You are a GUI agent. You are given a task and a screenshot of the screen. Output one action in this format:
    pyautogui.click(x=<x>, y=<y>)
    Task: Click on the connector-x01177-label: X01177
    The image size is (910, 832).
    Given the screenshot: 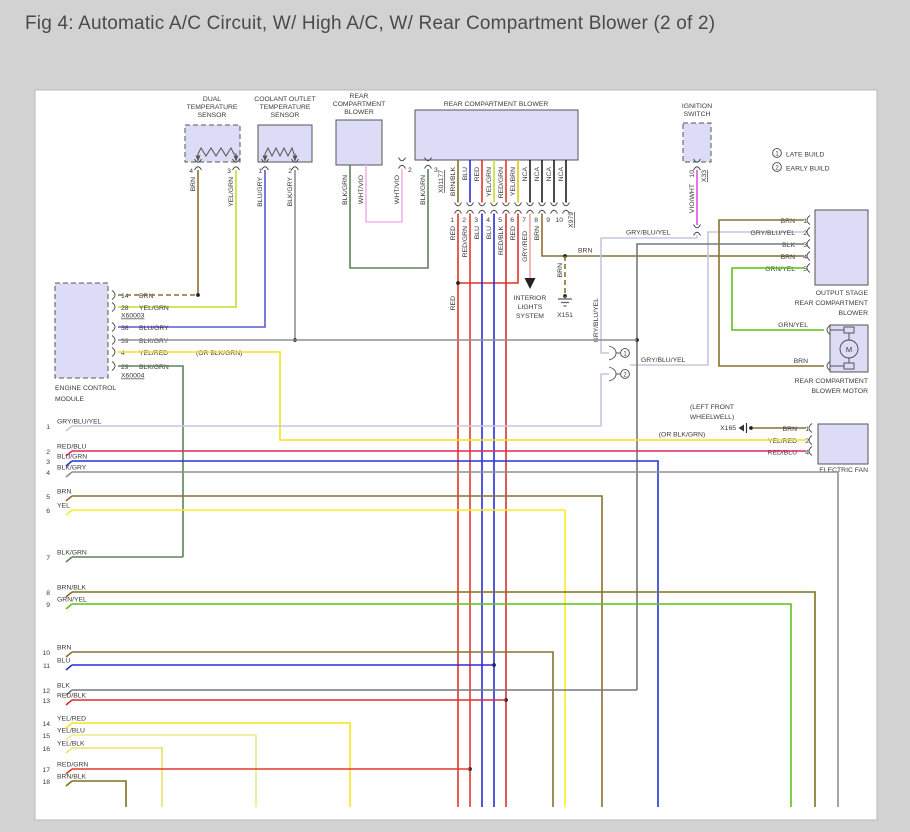 What is the action you would take?
    pyautogui.click(x=441, y=181)
    